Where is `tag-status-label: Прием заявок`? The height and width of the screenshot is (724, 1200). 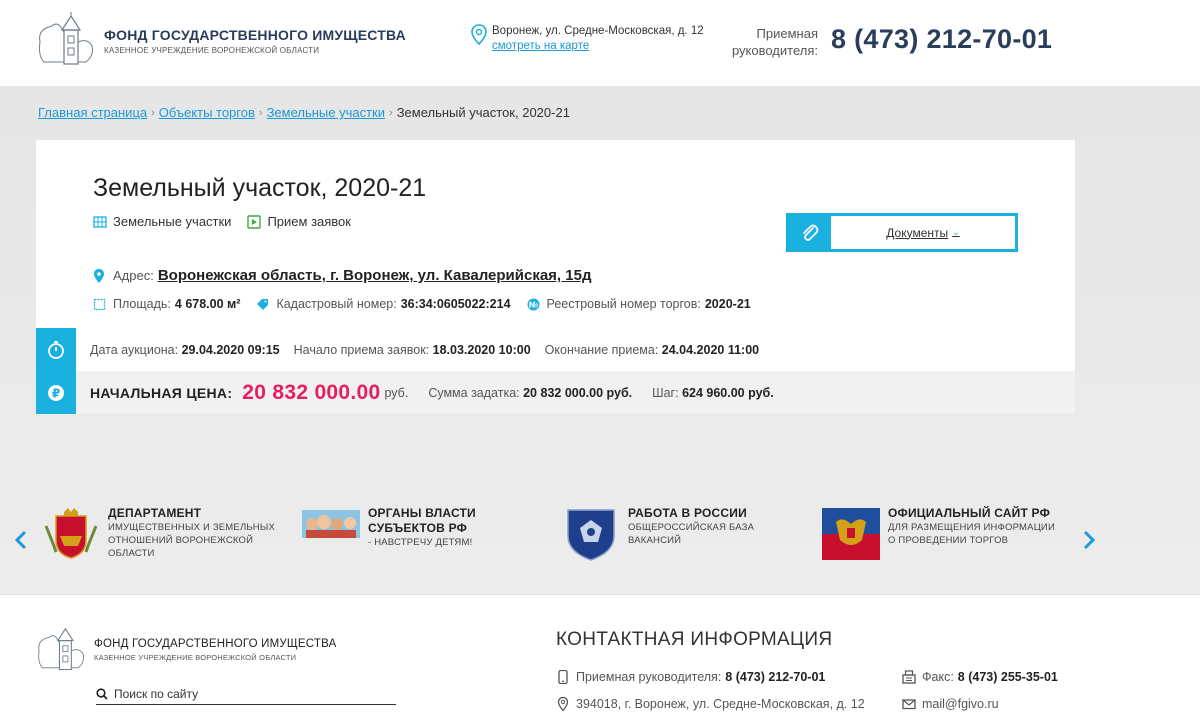
tag-status-label: Прием заявок is located at coordinates (309, 221).